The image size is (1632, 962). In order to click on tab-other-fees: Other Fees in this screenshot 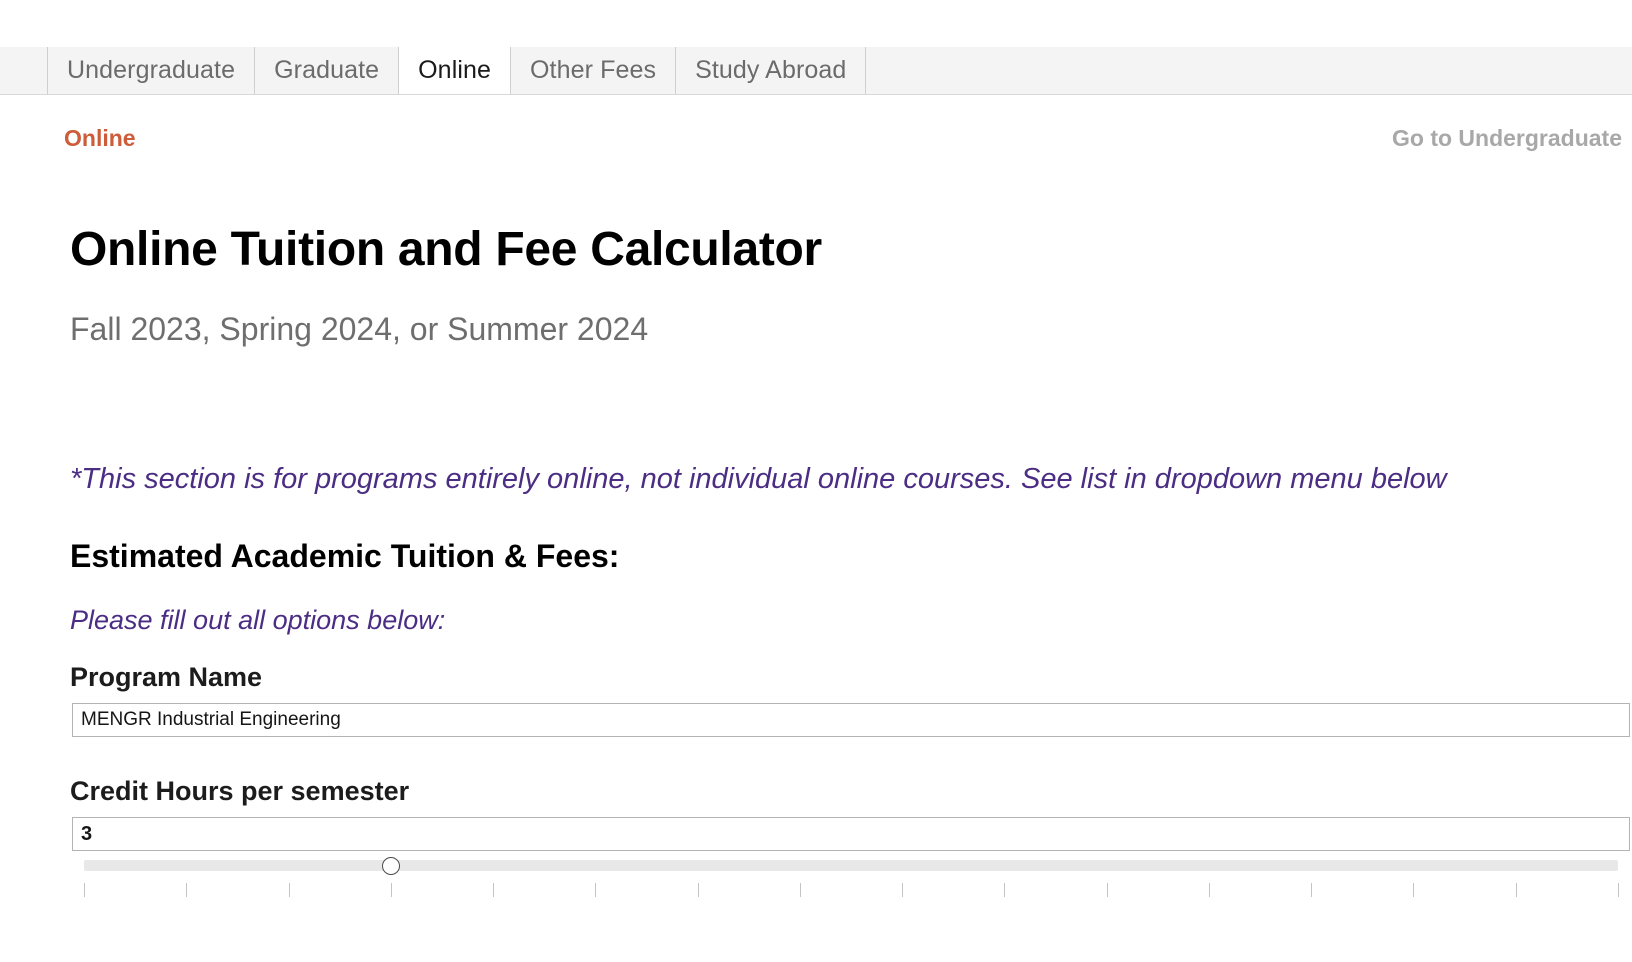, I will do `click(594, 70)`.